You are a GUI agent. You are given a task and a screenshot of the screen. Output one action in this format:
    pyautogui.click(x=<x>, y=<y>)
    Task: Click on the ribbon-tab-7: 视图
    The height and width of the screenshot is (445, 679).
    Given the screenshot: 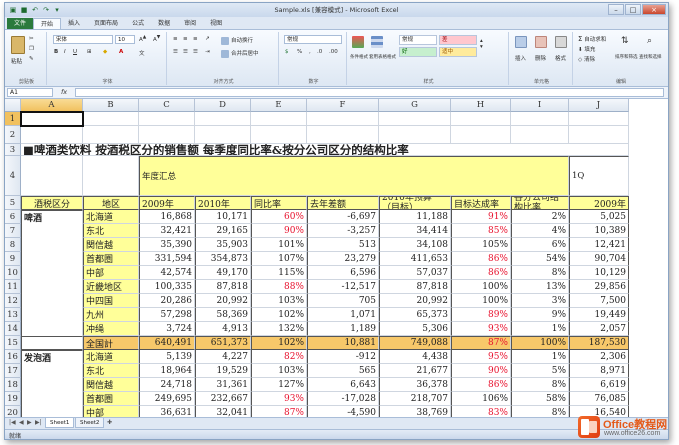 What is the action you would take?
    pyautogui.click(x=216, y=23)
    